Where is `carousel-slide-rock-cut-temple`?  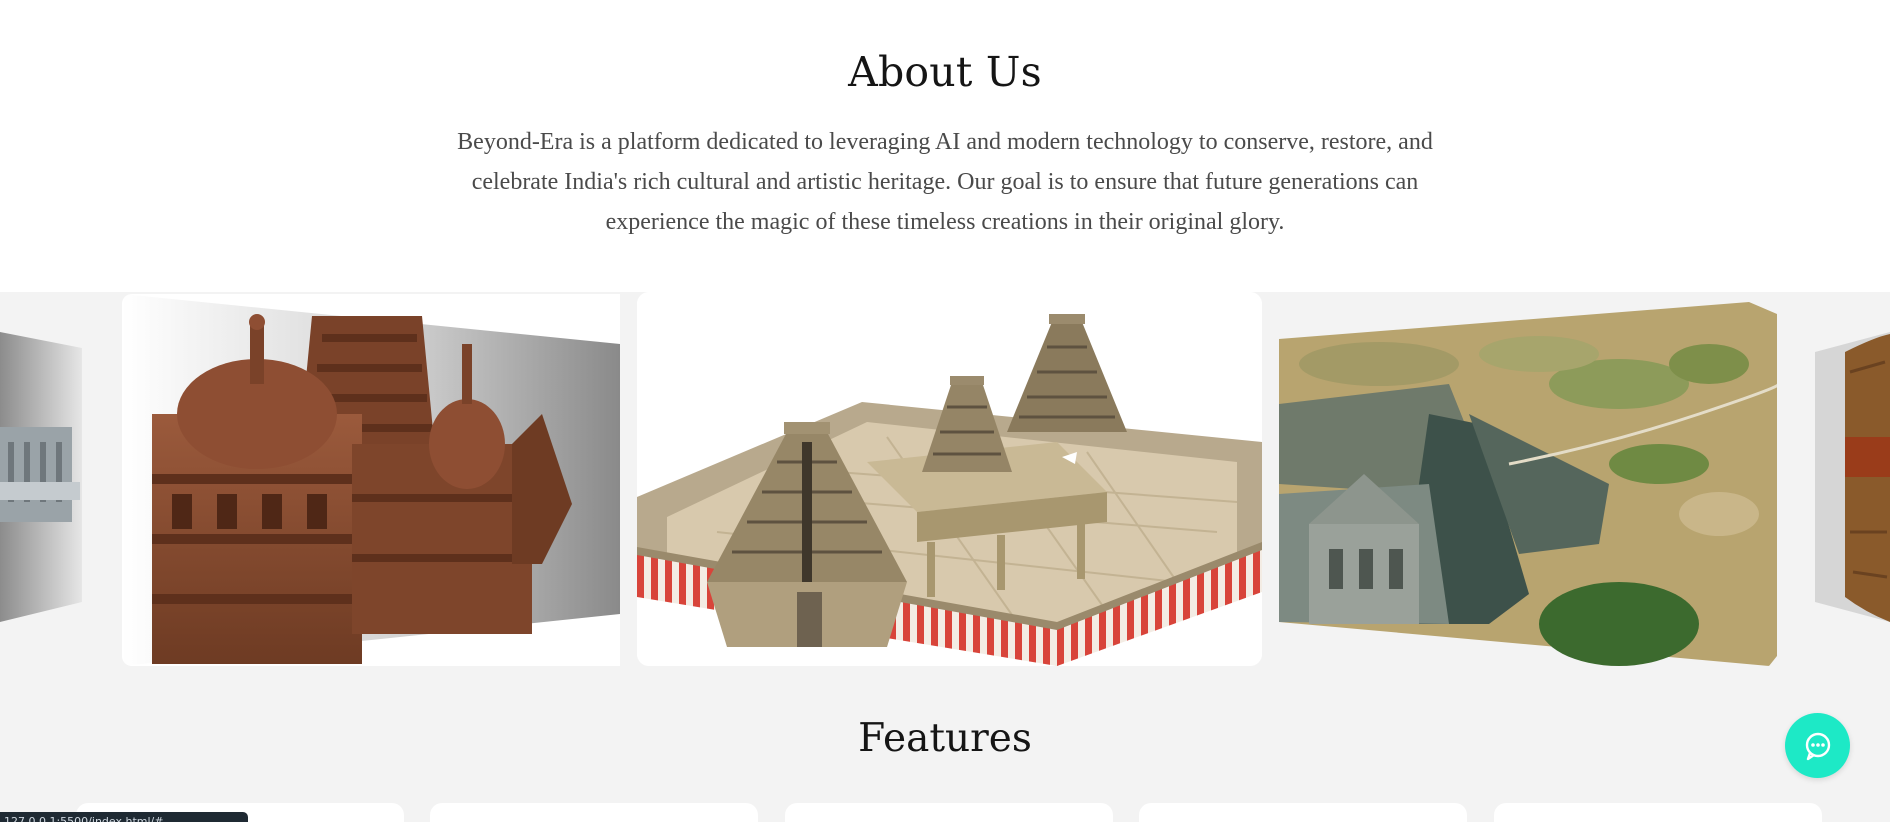
carousel-slide-rock-cut-temple is located at coordinates (1528, 480).